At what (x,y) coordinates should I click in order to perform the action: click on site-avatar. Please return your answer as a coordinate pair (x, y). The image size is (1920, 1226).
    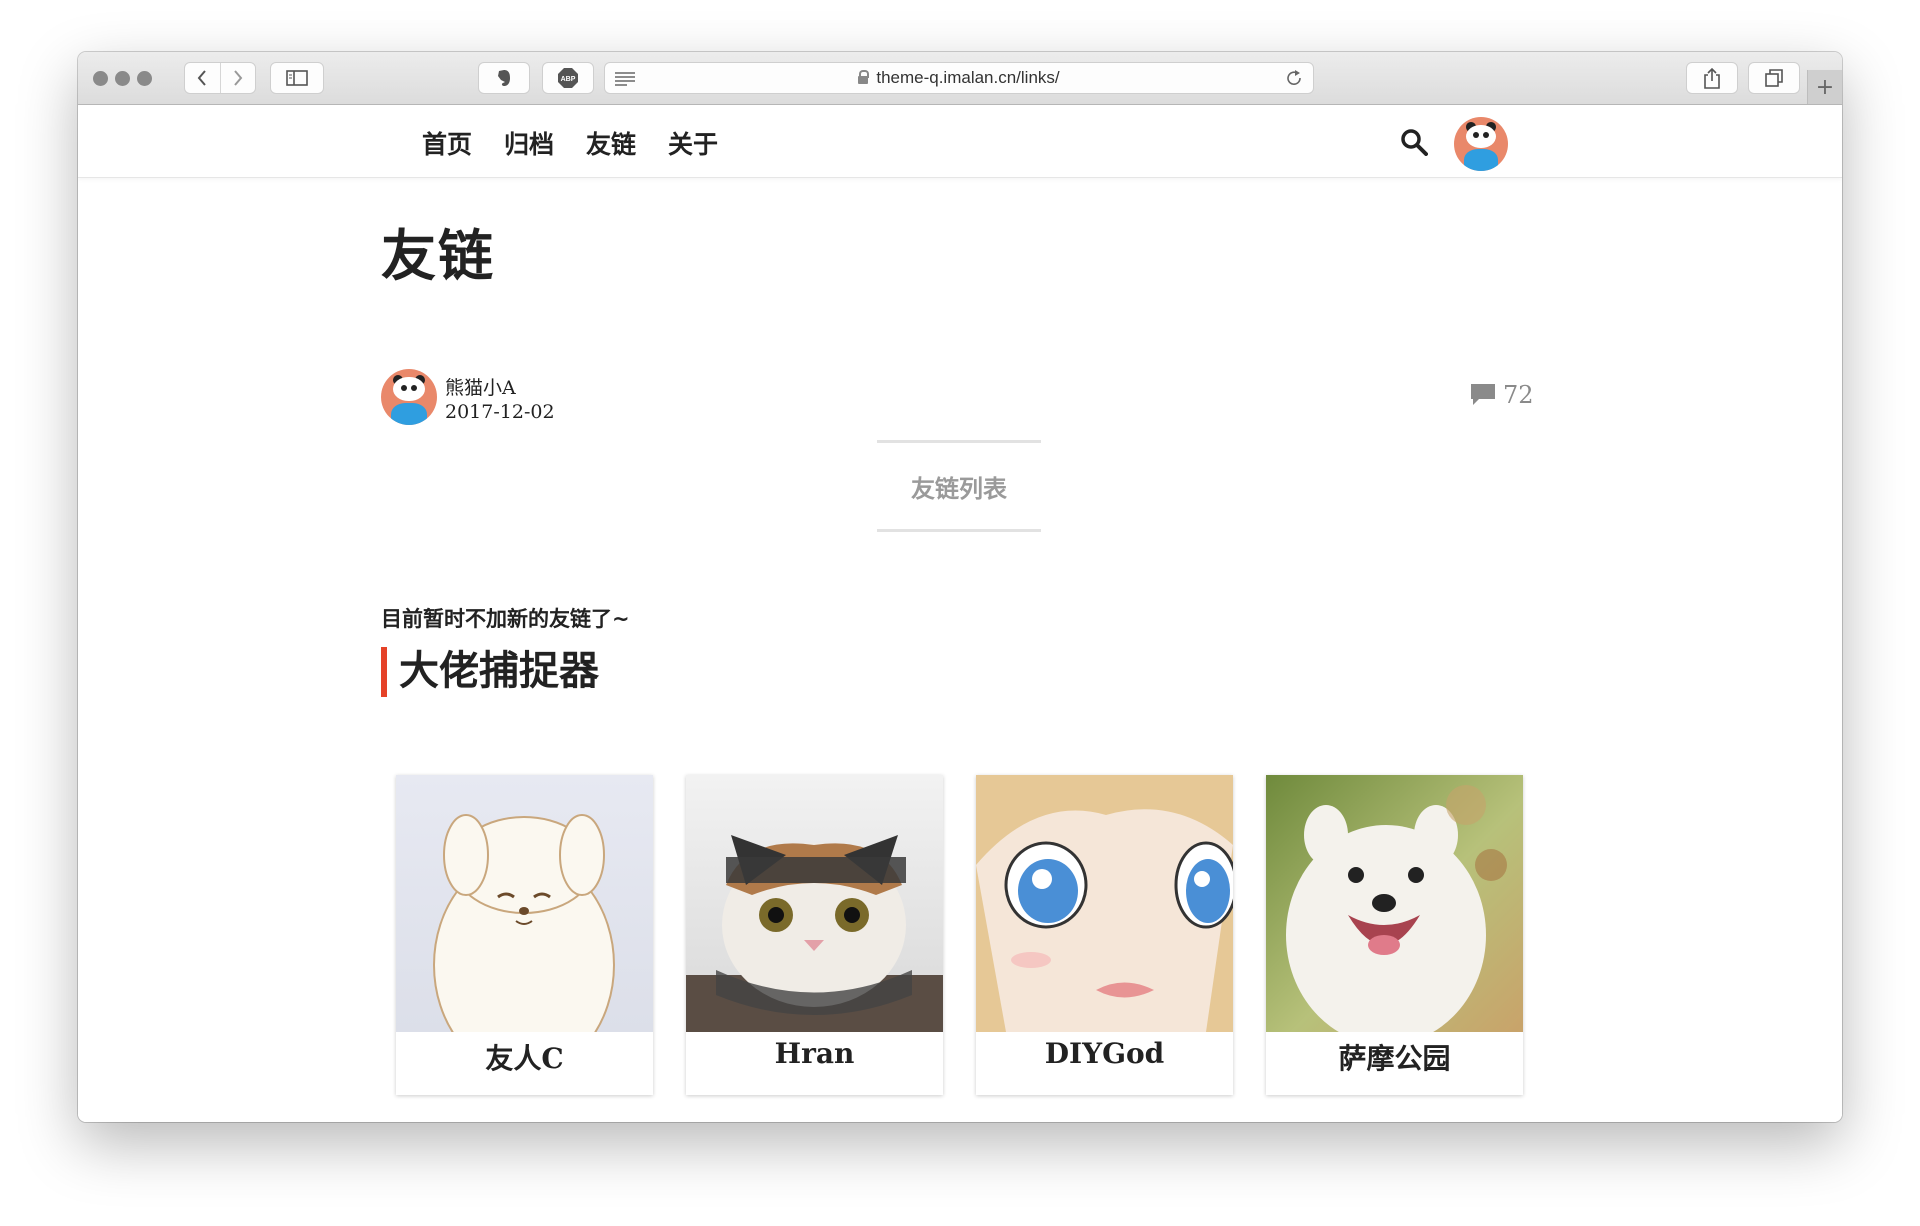
    Looking at the image, I should click on (1481, 144).